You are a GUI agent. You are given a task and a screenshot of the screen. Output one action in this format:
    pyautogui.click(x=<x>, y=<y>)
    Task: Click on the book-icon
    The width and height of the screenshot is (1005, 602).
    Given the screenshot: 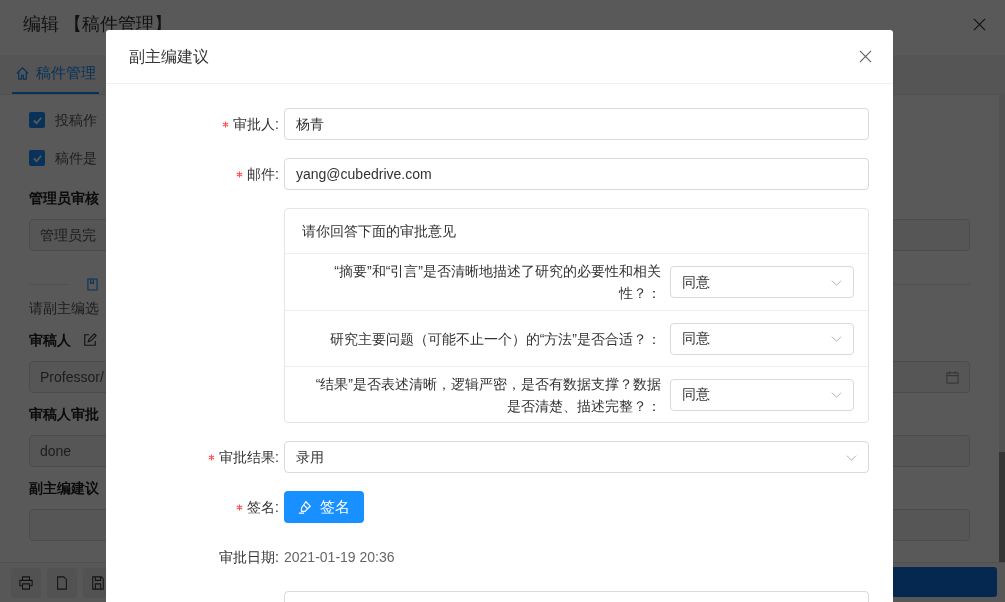 What is the action you would take?
    pyautogui.click(x=92, y=284)
    